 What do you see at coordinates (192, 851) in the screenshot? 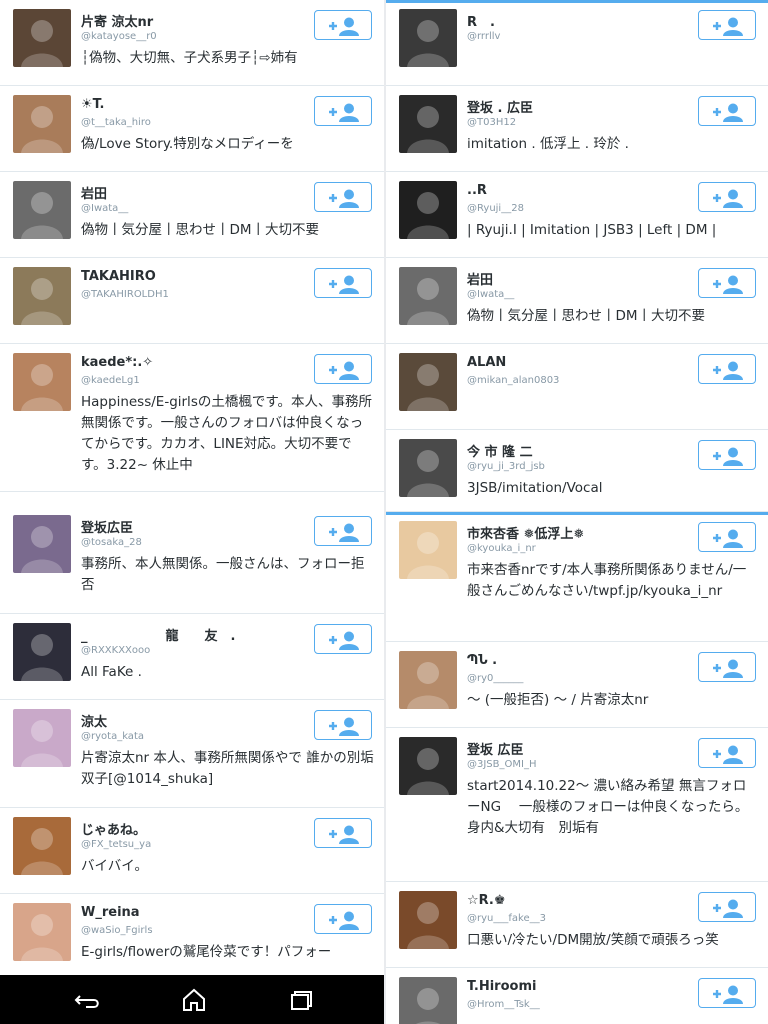
I see `user-row: じゃあね。 @FX_tetsu_ya バイバイ。` at bounding box center [192, 851].